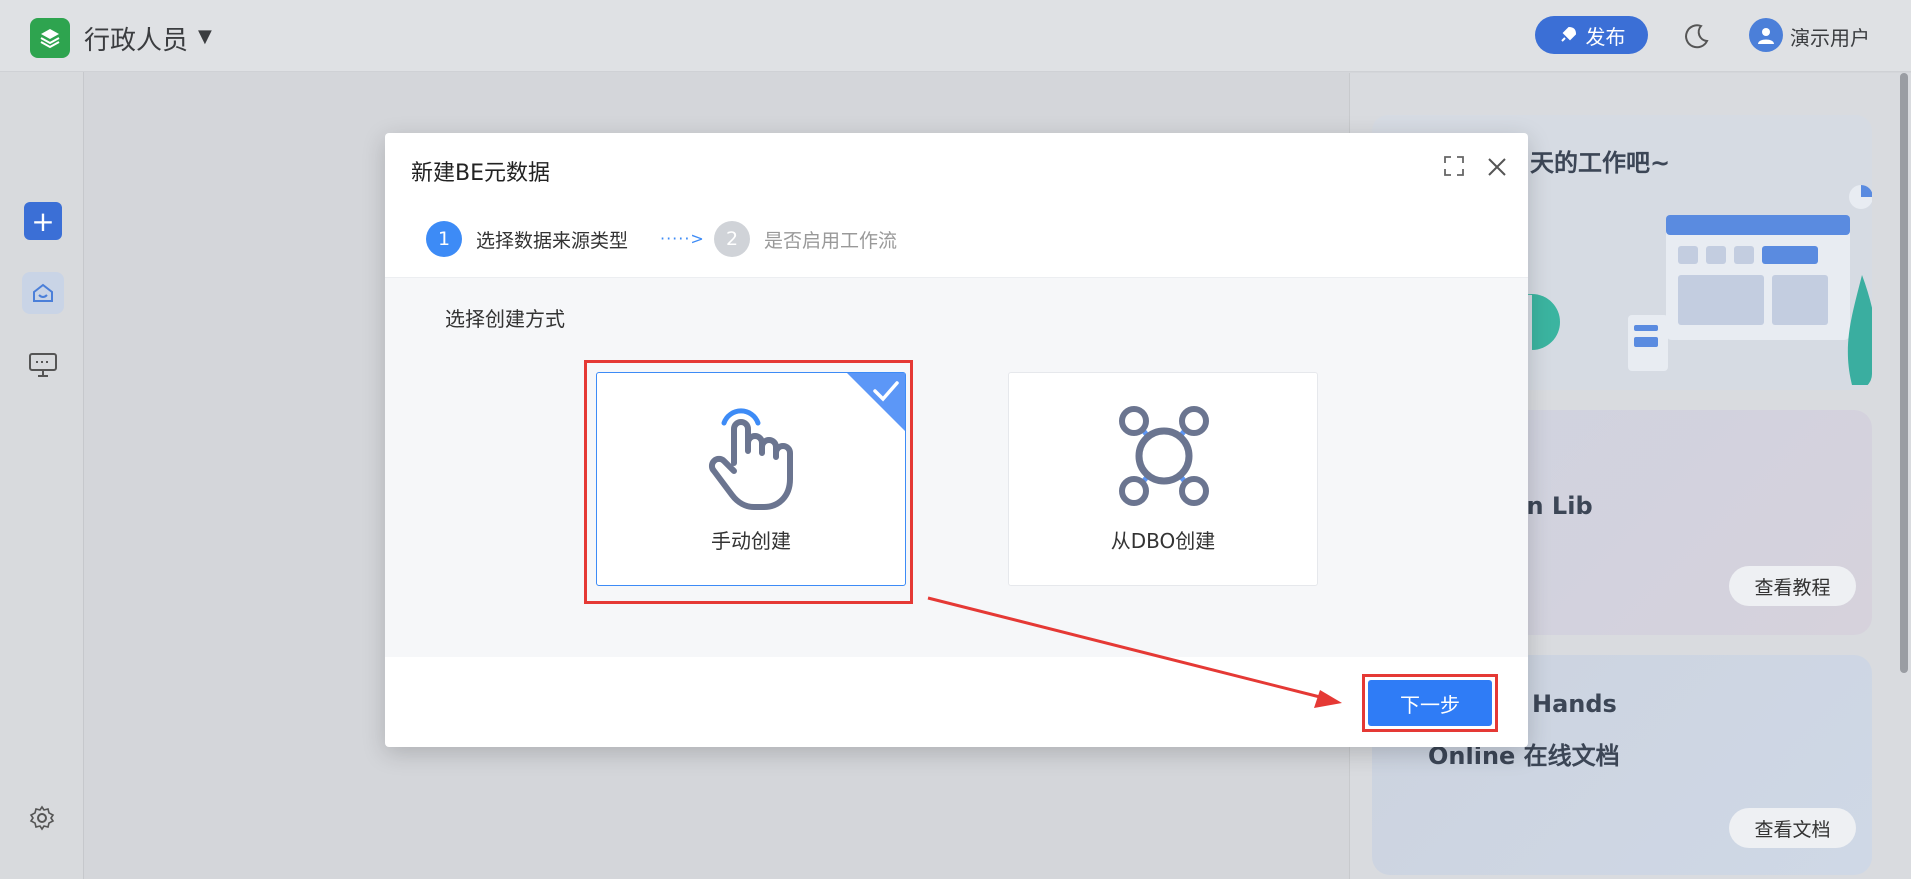 This screenshot has width=1911, height=879. I want to click on gear-icon, so click(42, 818).